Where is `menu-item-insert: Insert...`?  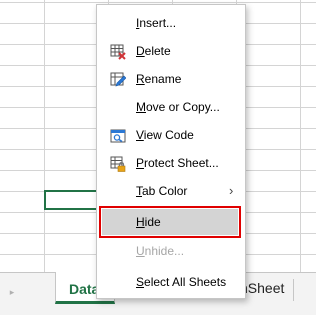
menu-item-insert: Insert... is located at coordinates (171, 23).